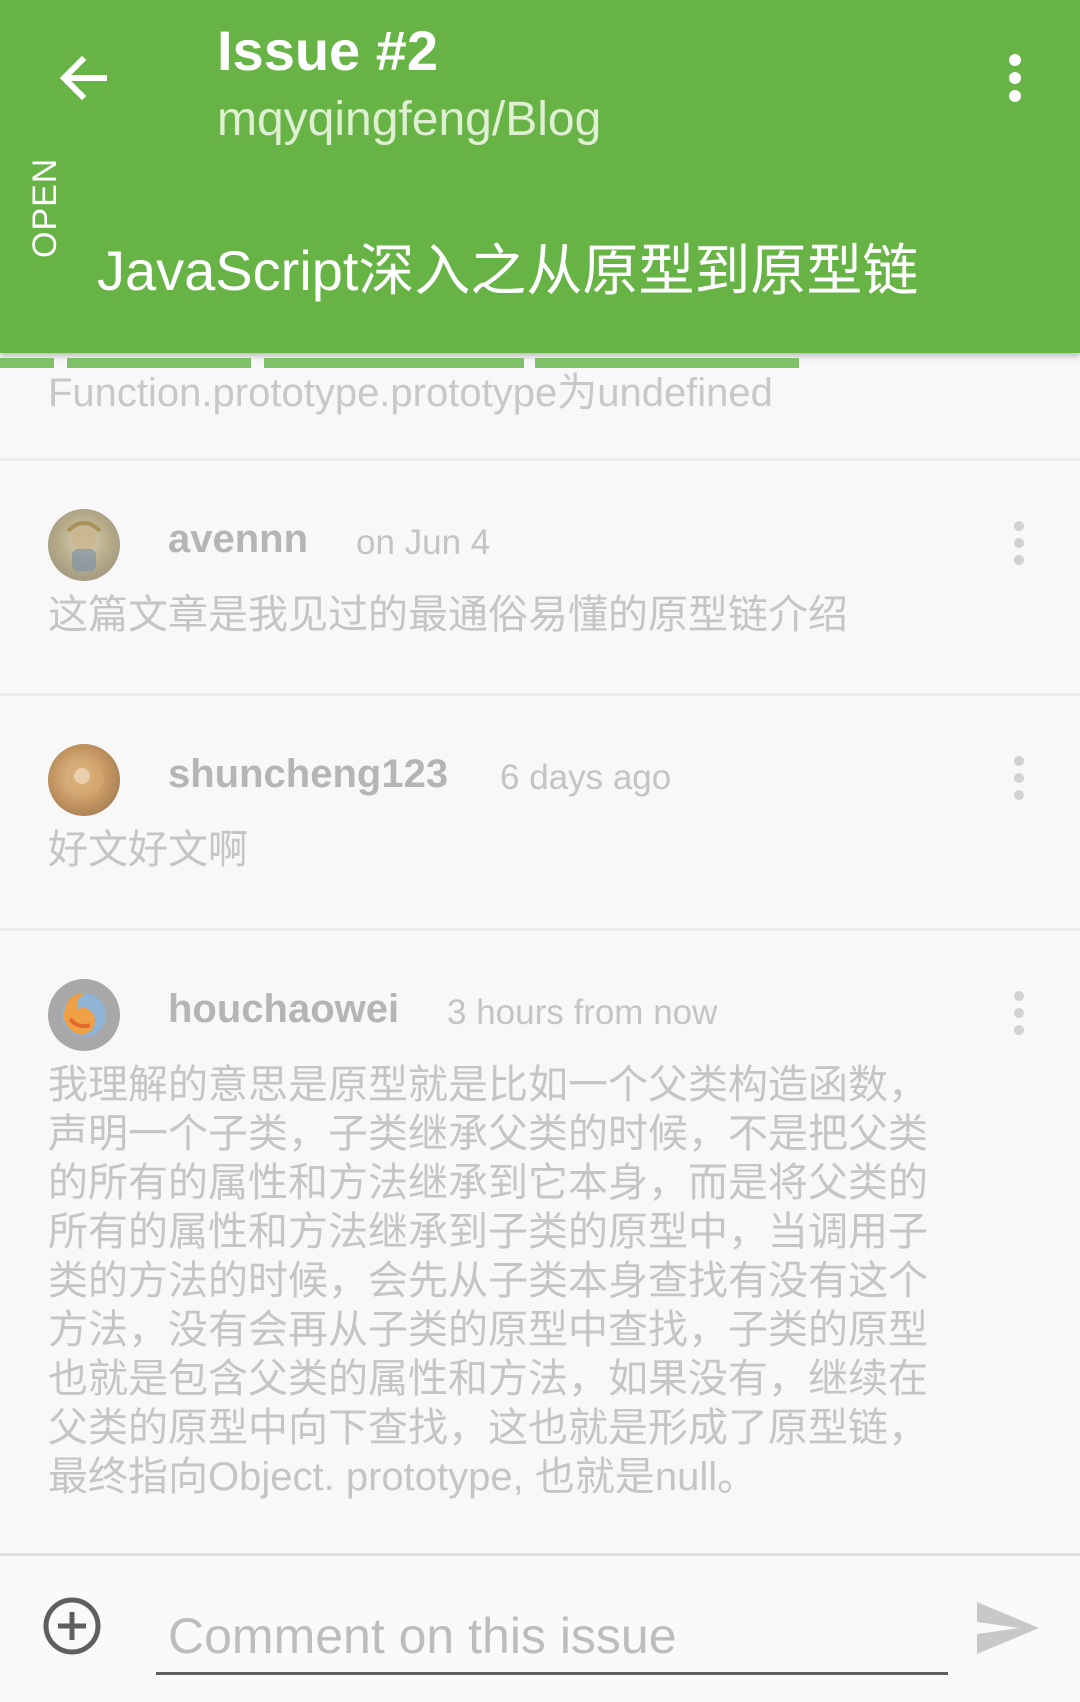  I want to click on comment-author: shuncheng123, so click(308, 774).